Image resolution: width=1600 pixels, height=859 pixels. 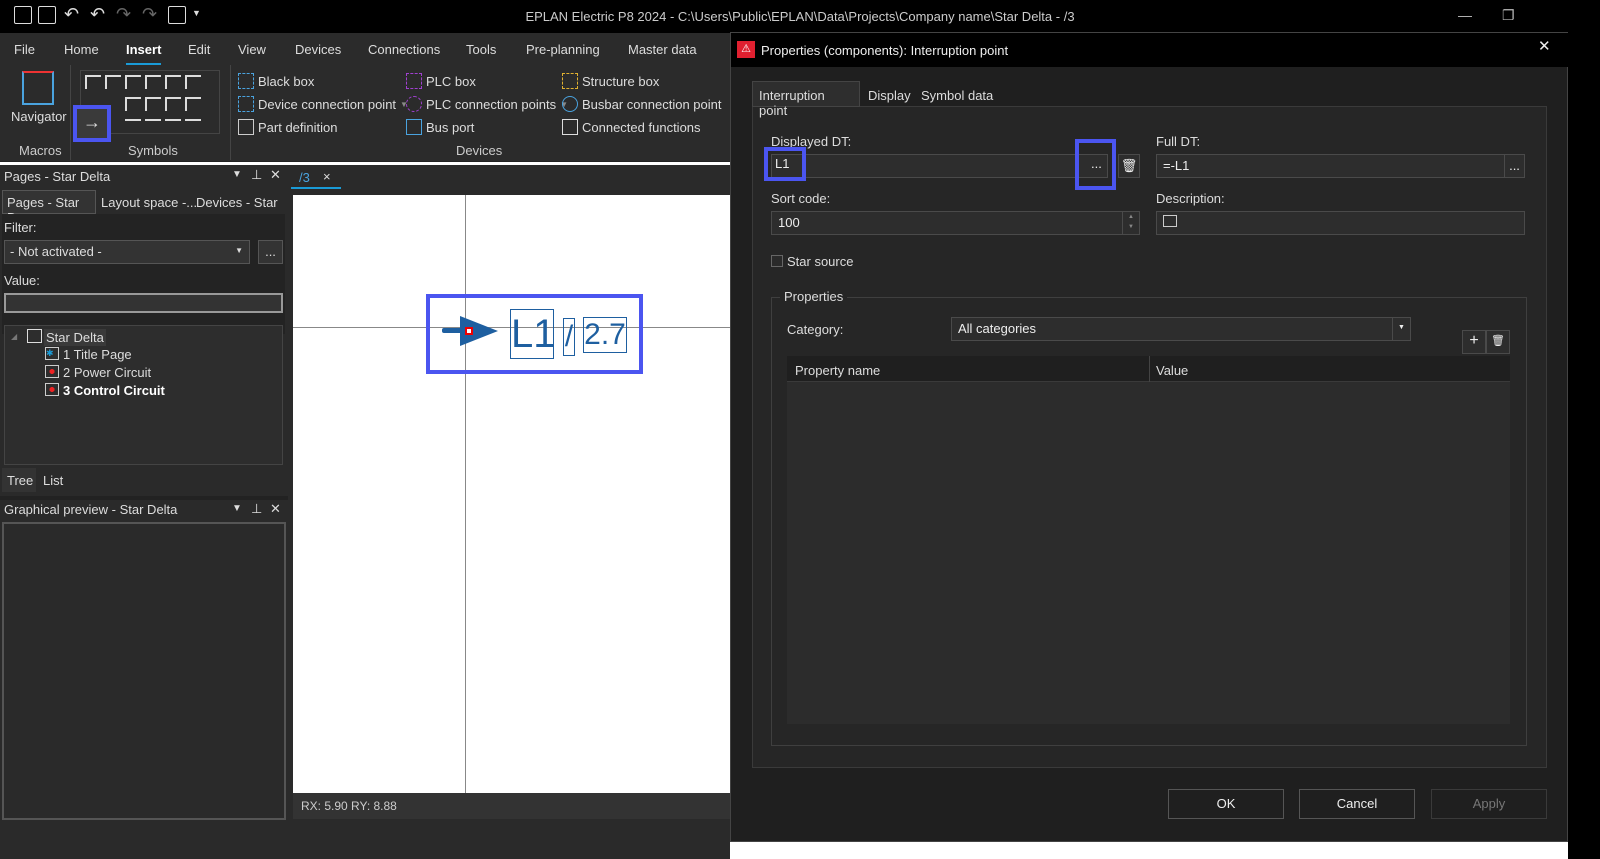 What do you see at coordinates (1584, 429) in the screenshot?
I see `window-edge` at bounding box center [1584, 429].